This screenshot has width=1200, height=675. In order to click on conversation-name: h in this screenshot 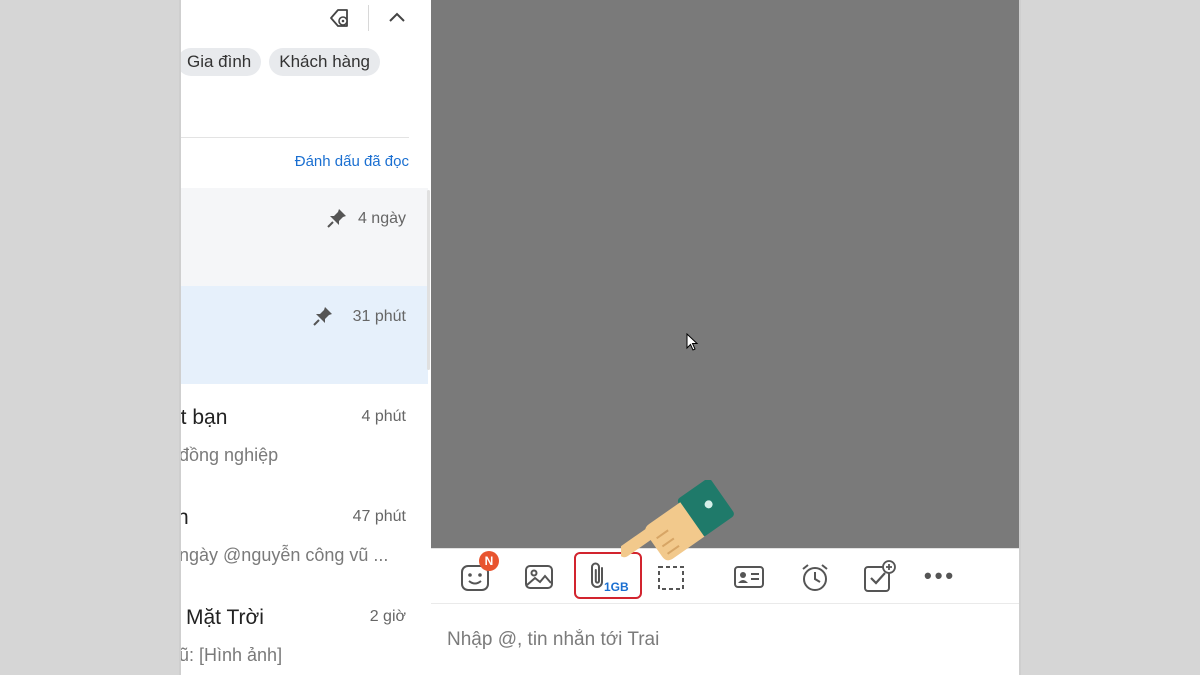, I will do `click(185, 518)`.